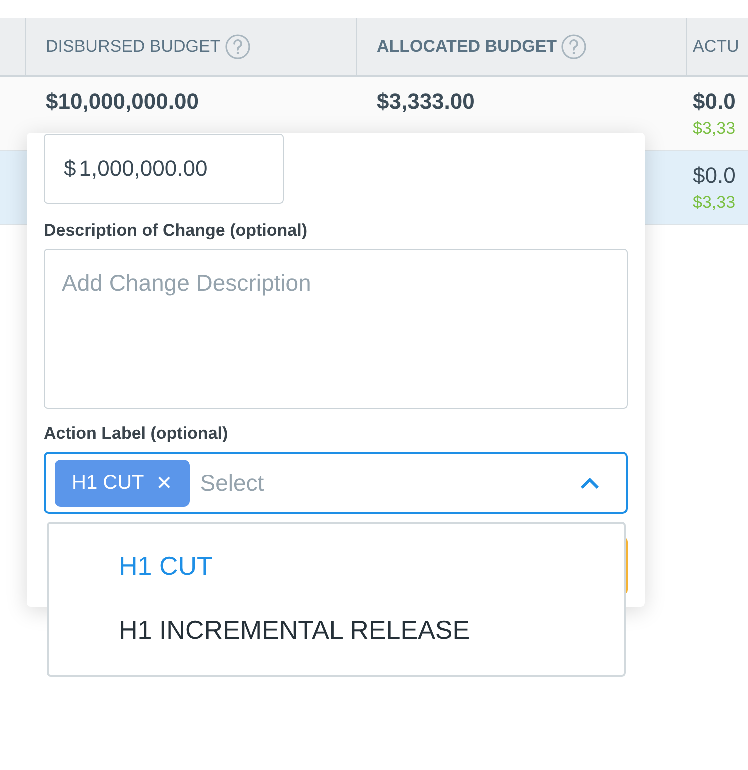 This screenshot has height=770, width=748. I want to click on amount-text: $3,333.00, so click(426, 102).